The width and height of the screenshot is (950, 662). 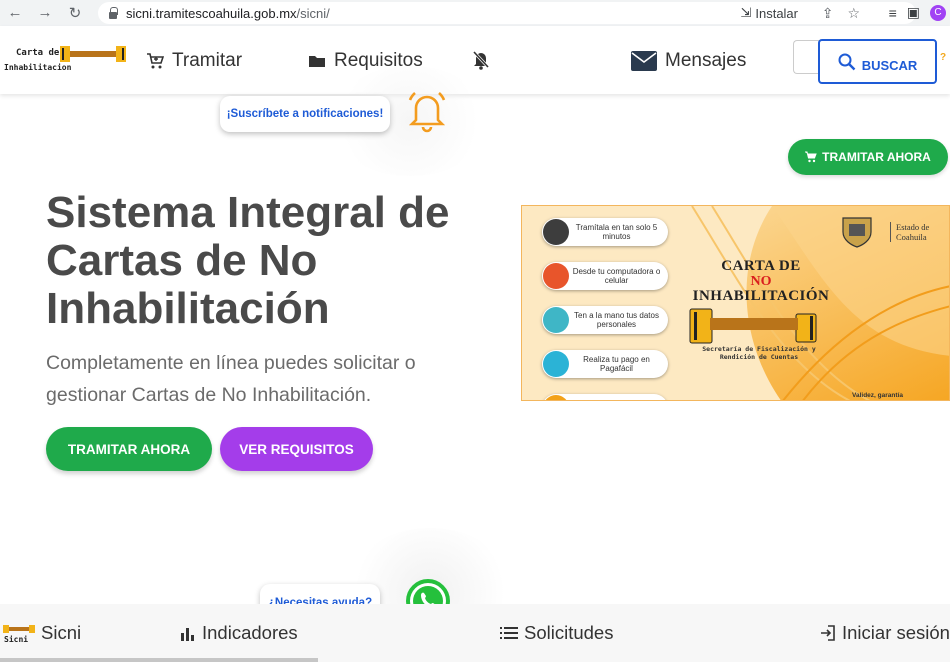 What do you see at coordinates (688, 61) in the screenshot?
I see `nav-mensajes: Mensajes` at bounding box center [688, 61].